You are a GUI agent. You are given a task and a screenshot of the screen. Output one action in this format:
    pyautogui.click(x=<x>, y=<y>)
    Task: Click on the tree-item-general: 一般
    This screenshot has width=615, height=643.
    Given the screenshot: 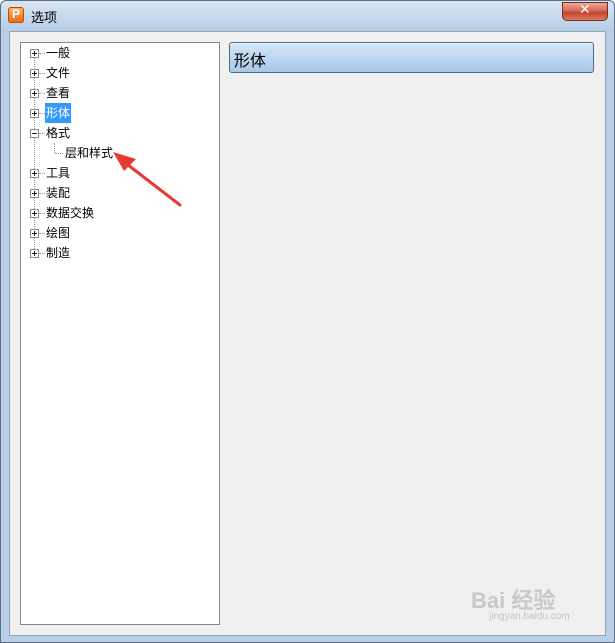 What is the action you would take?
    pyautogui.click(x=120, y=53)
    